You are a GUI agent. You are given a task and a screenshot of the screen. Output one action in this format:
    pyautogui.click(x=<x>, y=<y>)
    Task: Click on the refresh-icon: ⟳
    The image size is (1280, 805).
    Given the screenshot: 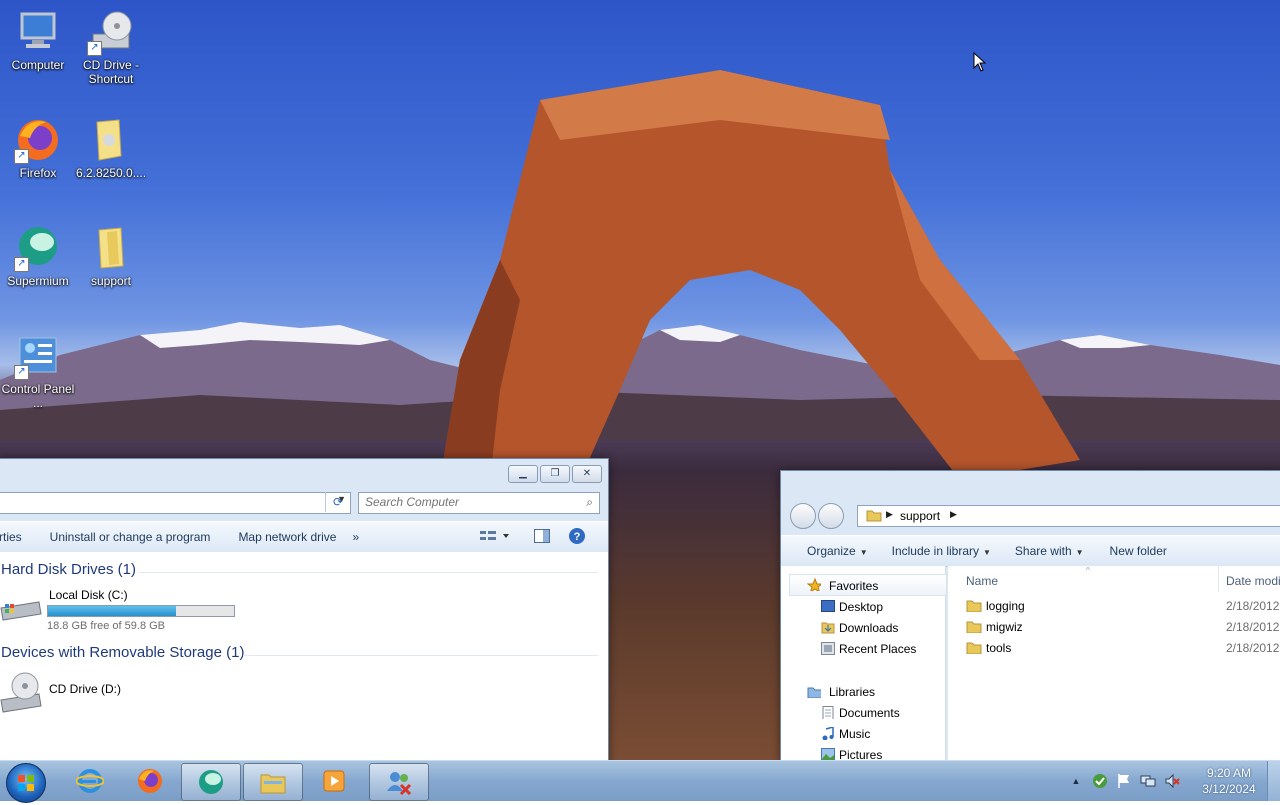 What is the action you would take?
    pyautogui.click(x=337, y=502)
    